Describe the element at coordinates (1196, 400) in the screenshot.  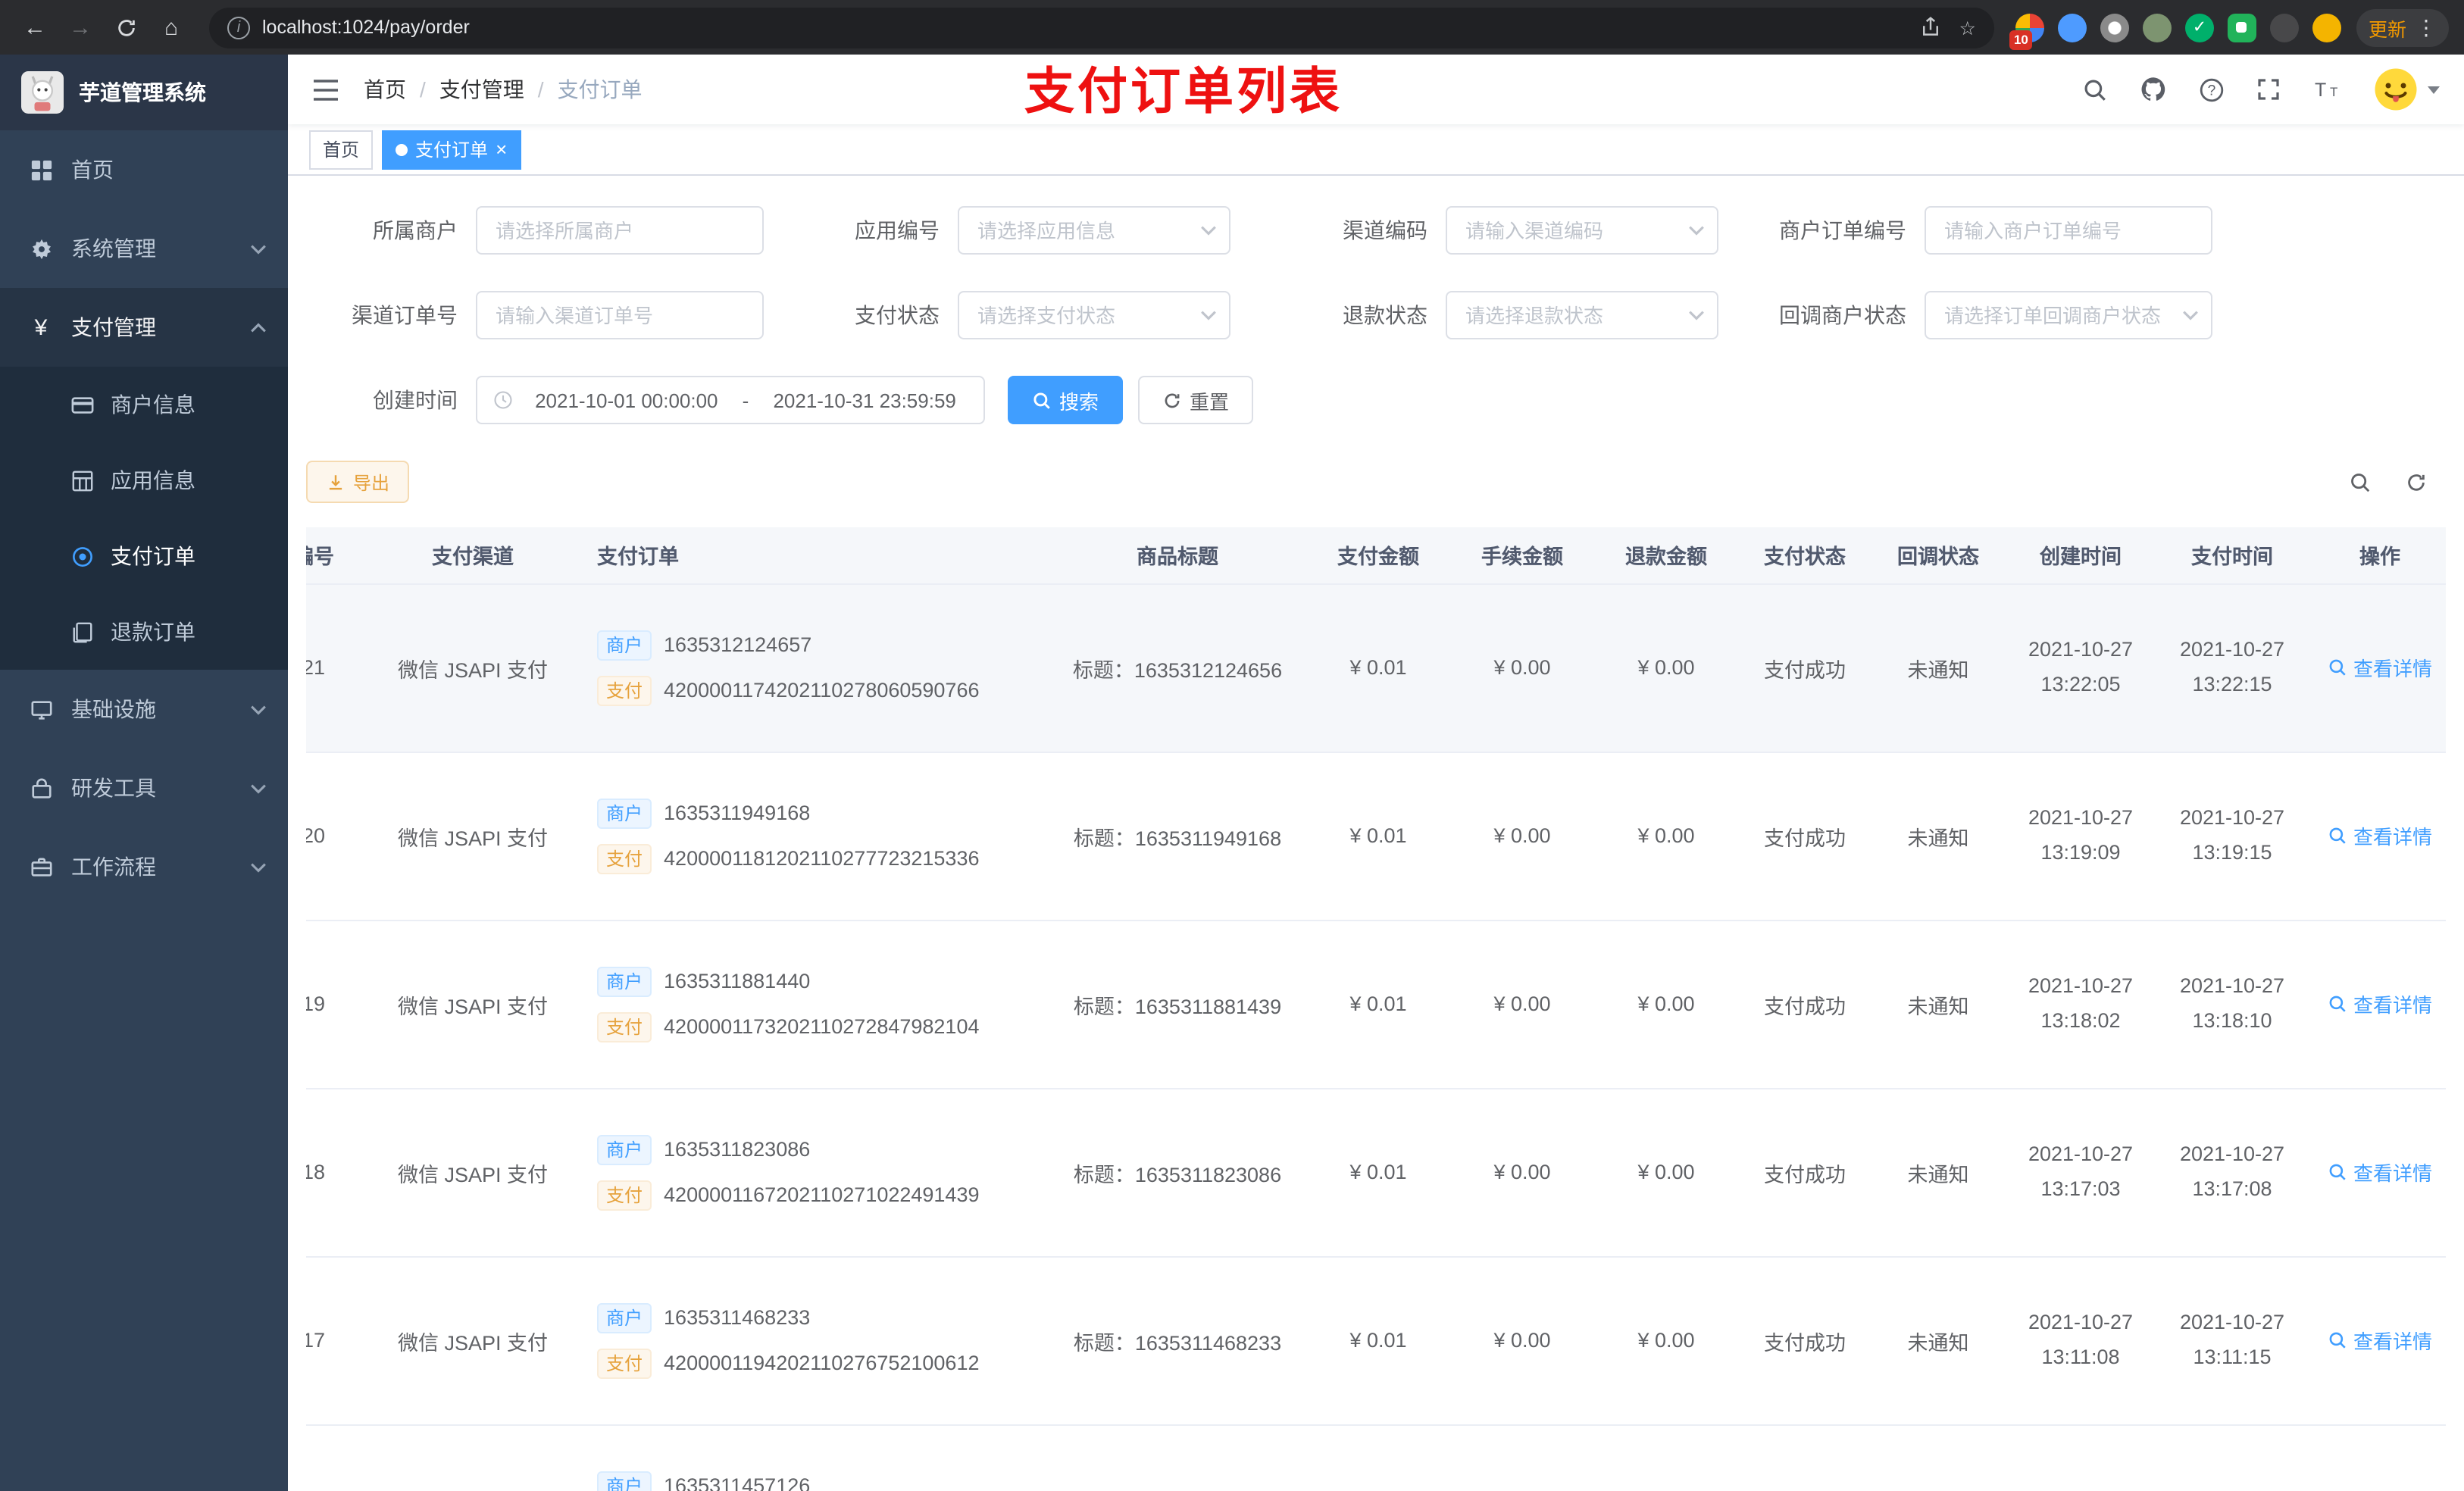
I see `reset-button: 重置` at that location.